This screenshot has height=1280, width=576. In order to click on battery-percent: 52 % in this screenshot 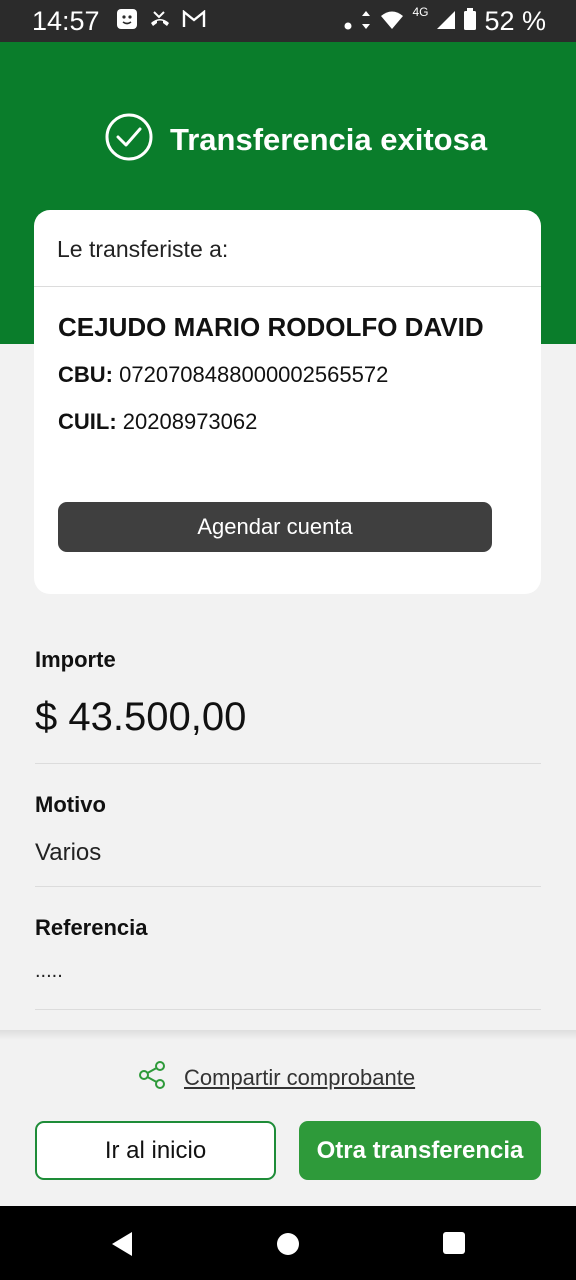, I will do `click(515, 21)`.